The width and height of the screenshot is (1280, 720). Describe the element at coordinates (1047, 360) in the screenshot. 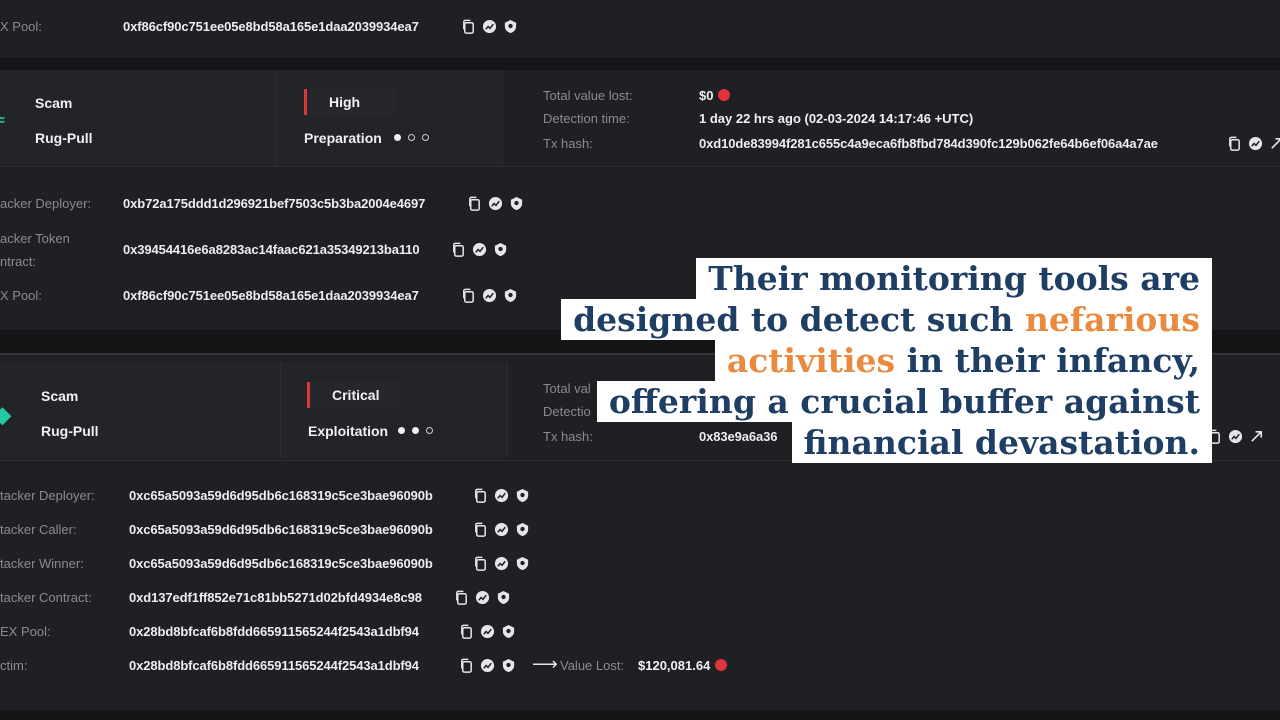

I see `caption-text: in their infancy,` at that location.